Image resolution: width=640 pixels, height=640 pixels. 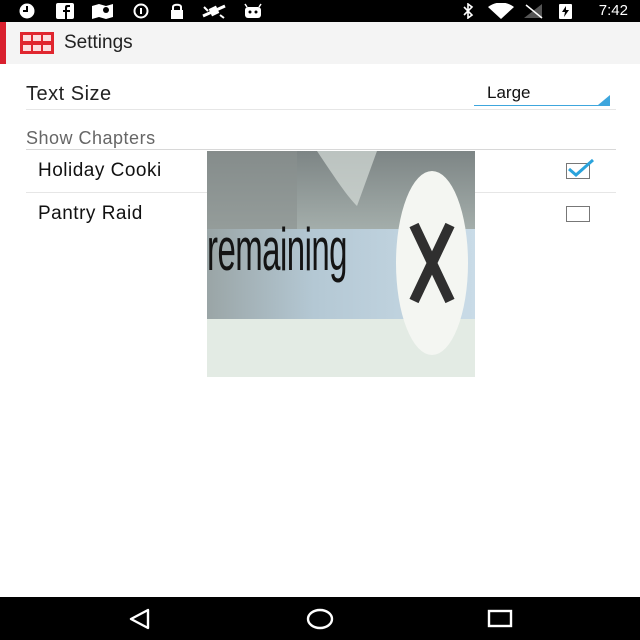 What do you see at coordinates (3, 43) in the screenshot?
I see `accent-stripe` at bounding box center [3, 43].